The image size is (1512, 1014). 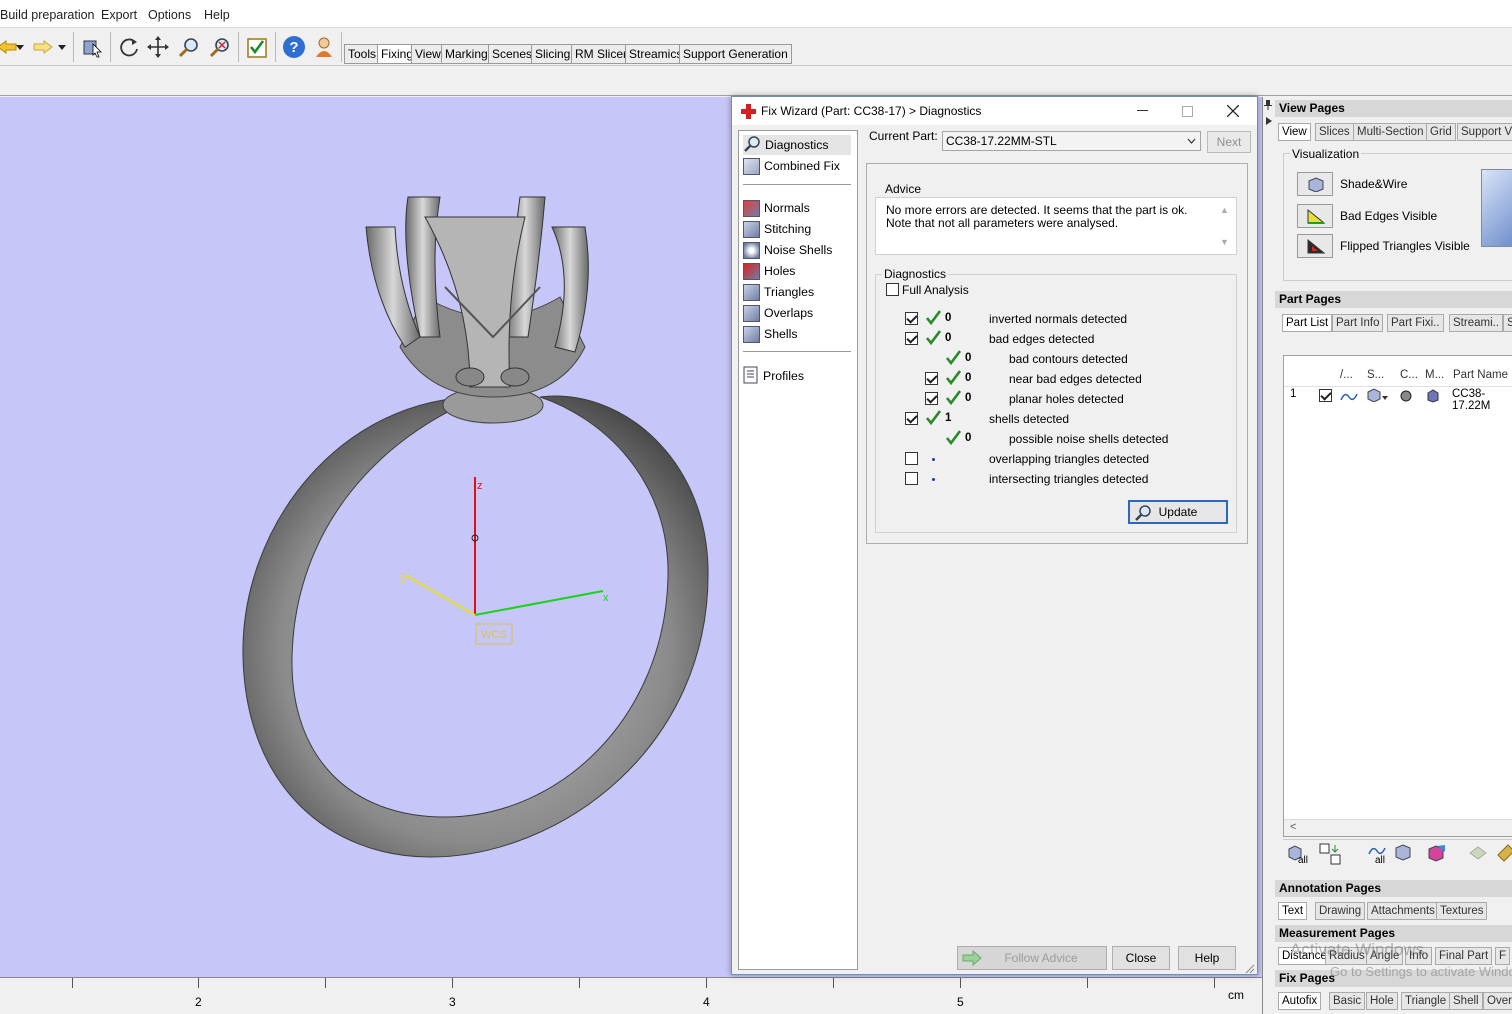 I want to click on redo-dropdown-icon, so click(x=62, y=47).